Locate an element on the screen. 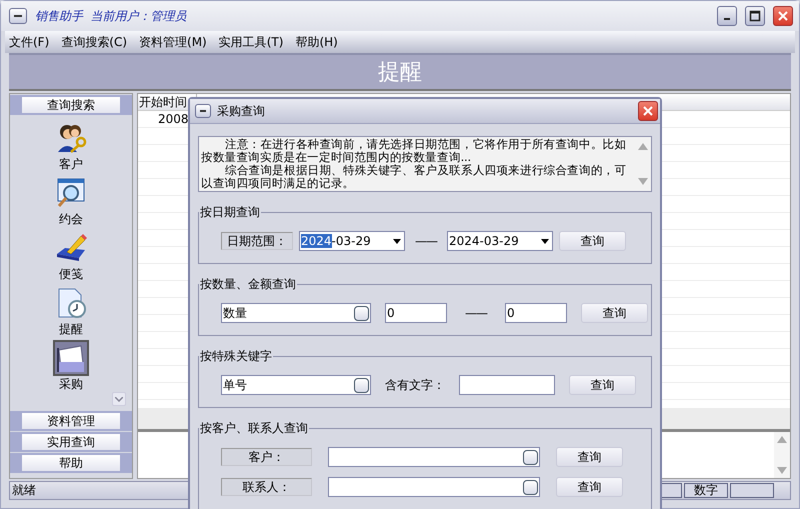 Image resolution: width=800 pixels, height=509 pixels. sidebar-item: 约会 is located at coordinates (71, 201).